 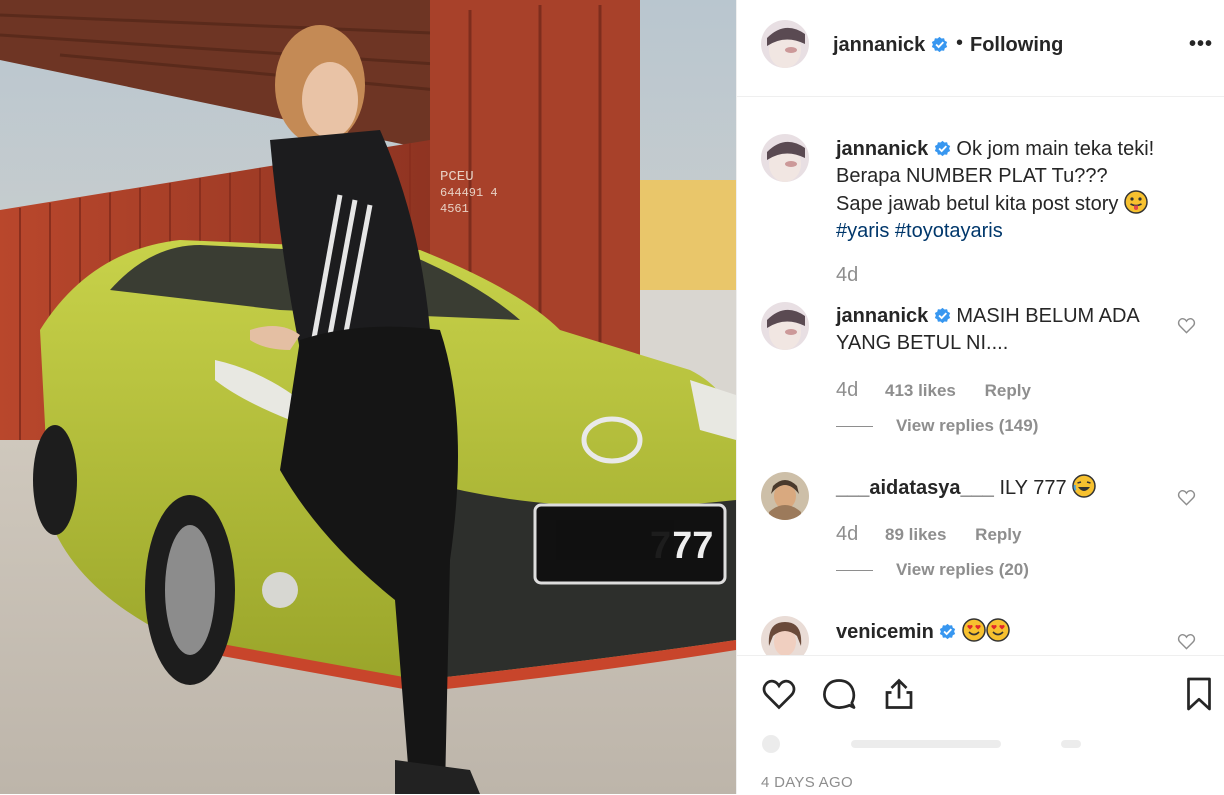 I want to click on view-replies-button: View replies (20), so click(x=932, y=570).